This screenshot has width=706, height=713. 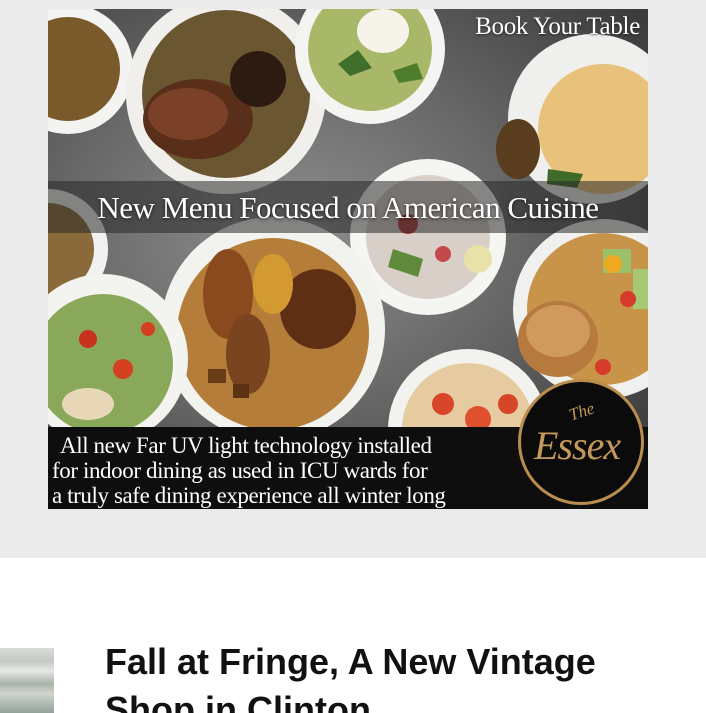 I want to click on ad-headline: New Menu Focused on American Cuisine, so click(x=348, y=207).